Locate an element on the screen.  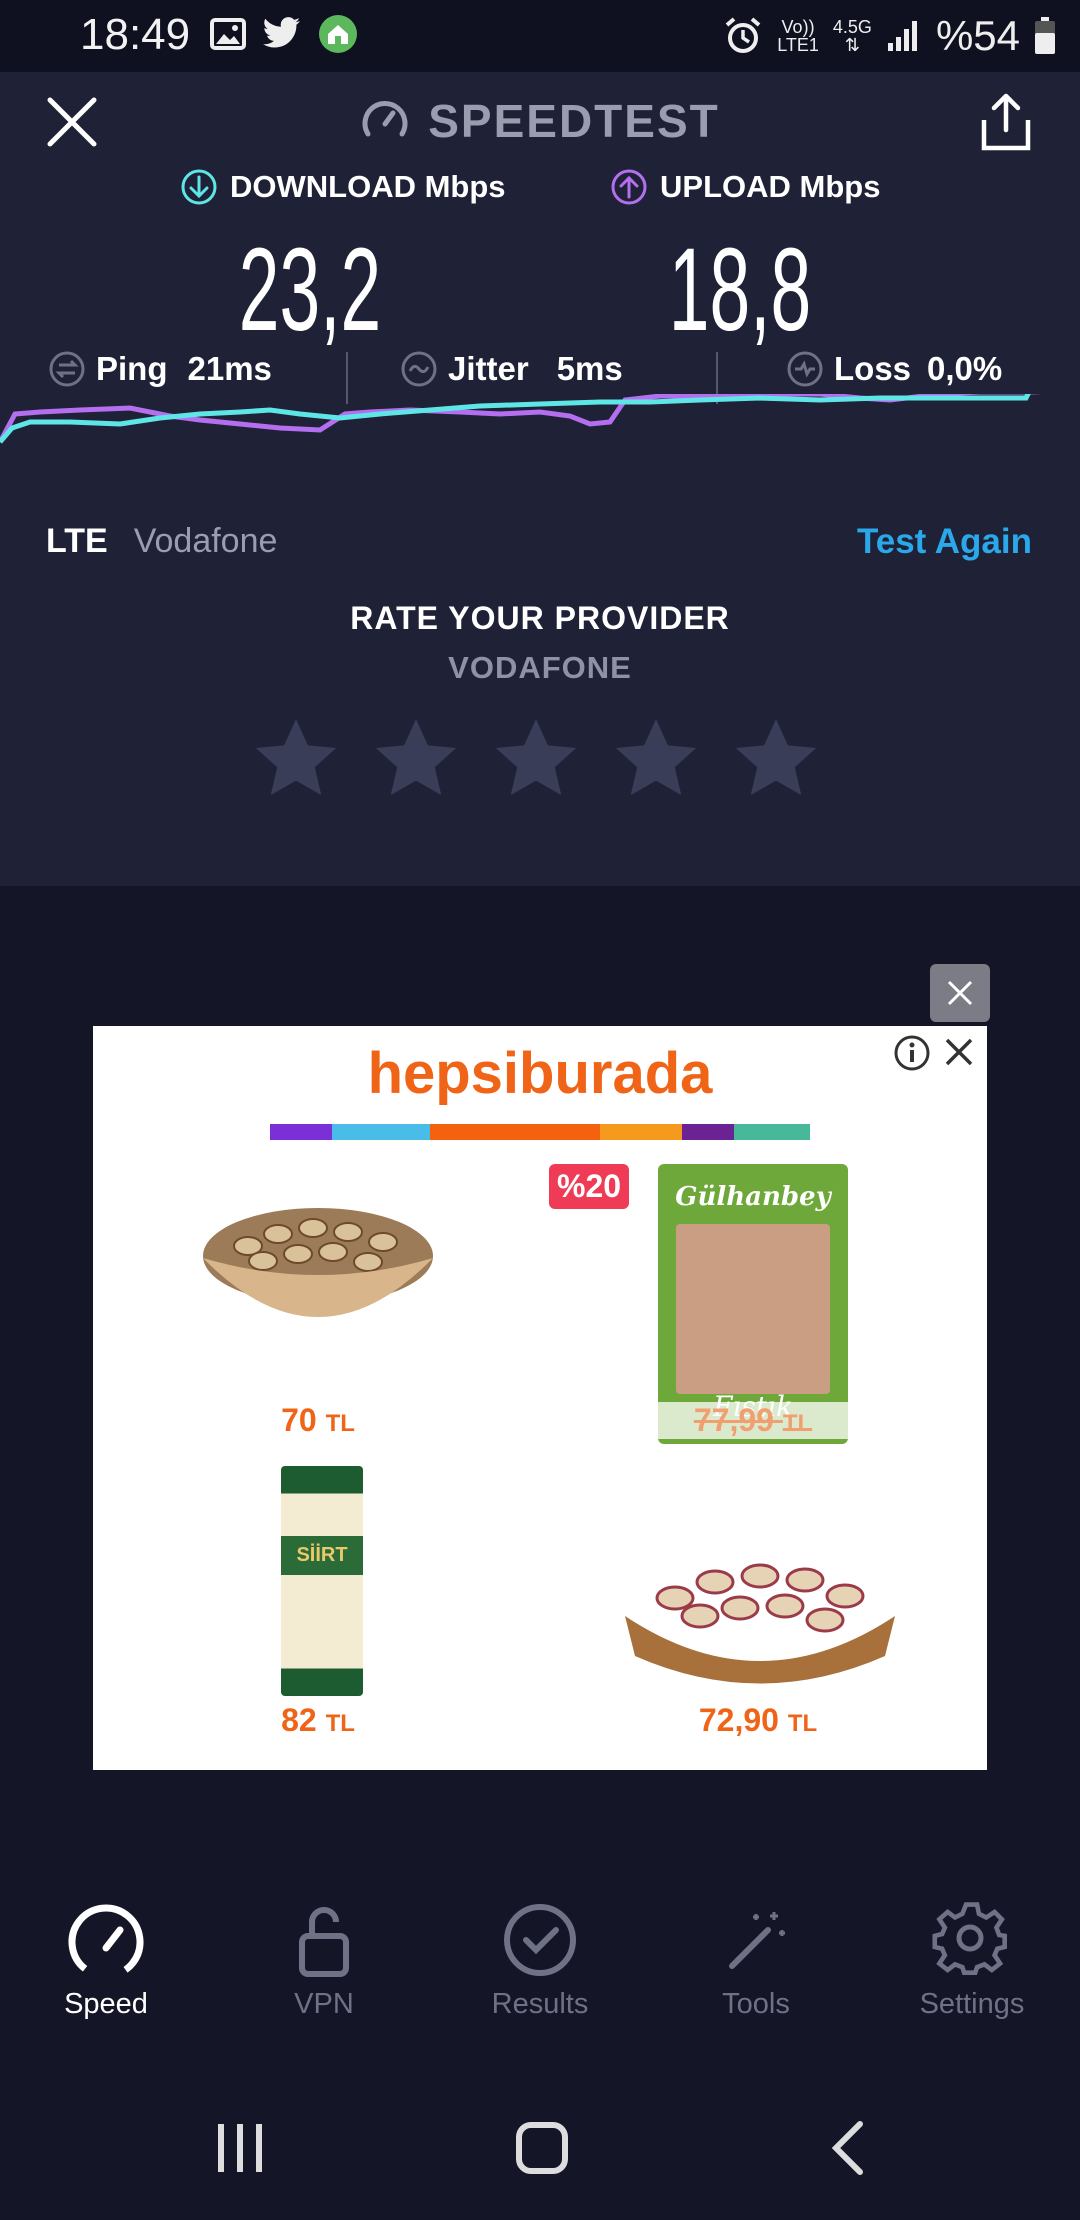
nav-settings: Settings is located at coordinates (972, 1960).